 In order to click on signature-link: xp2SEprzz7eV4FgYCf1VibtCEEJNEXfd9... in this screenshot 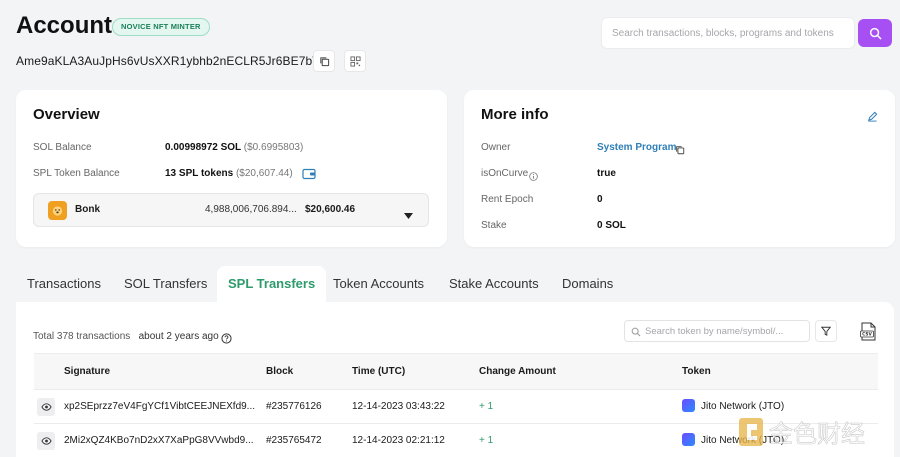, I will do `click(159, 407)`.